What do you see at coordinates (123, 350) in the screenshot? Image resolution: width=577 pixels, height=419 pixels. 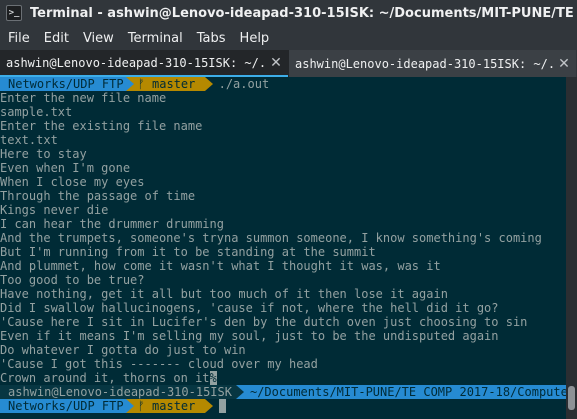 I see `output-line: Do whatever I gotta do just to win` at bounding box center [123, 350].